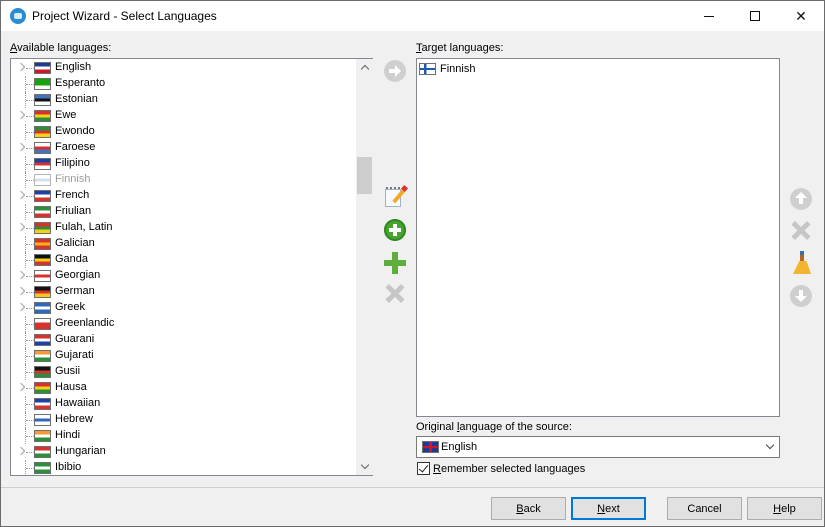 This screenshot has width=825, height=527. Describe the element at coordinates (183, 276) in the screenshot. I see `language-tree-item: Georgian` at that location.